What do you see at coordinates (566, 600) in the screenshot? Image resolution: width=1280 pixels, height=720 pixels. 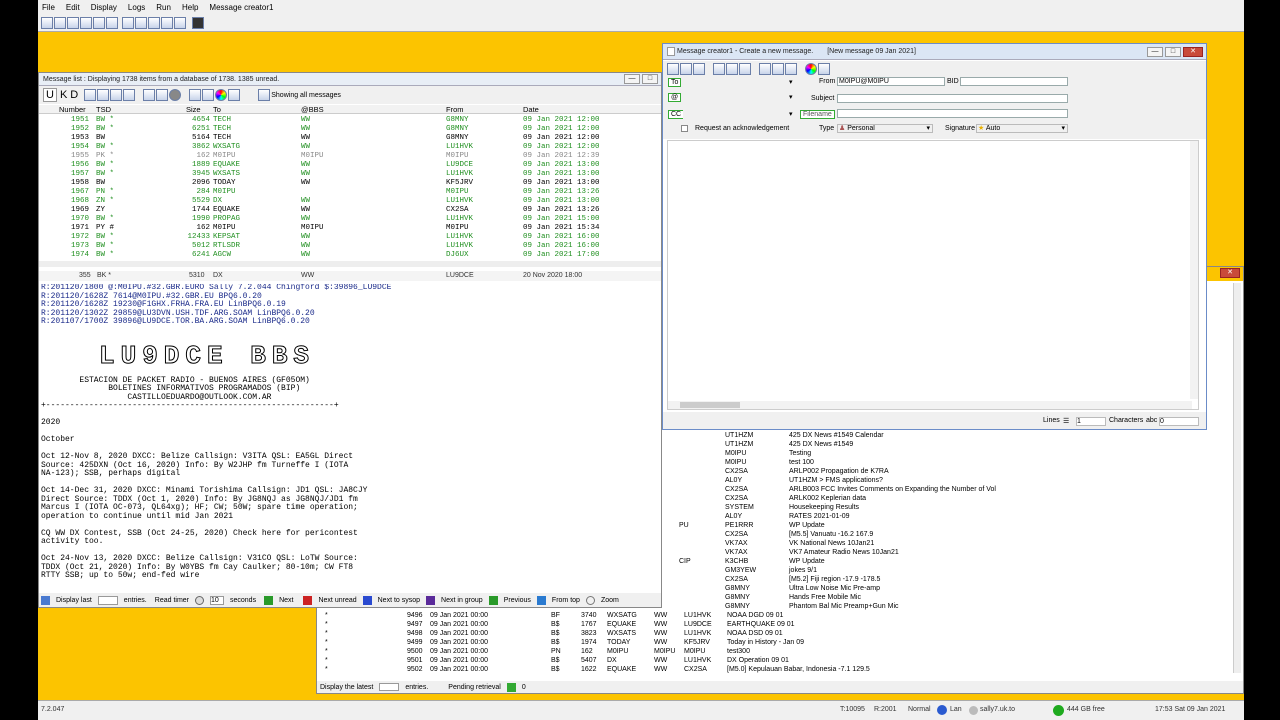 I see `from-top-button: From top` at bounding box center [566, 600].